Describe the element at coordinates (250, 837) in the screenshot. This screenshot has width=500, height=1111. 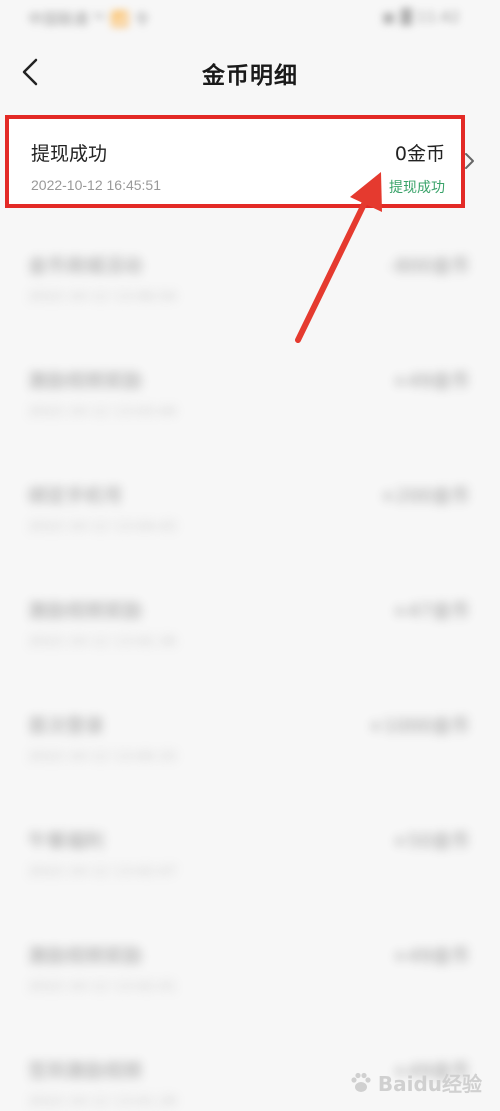
I see `list-item: 午餐福利 2022-10-12 13:02:07 +50金币` at that location.